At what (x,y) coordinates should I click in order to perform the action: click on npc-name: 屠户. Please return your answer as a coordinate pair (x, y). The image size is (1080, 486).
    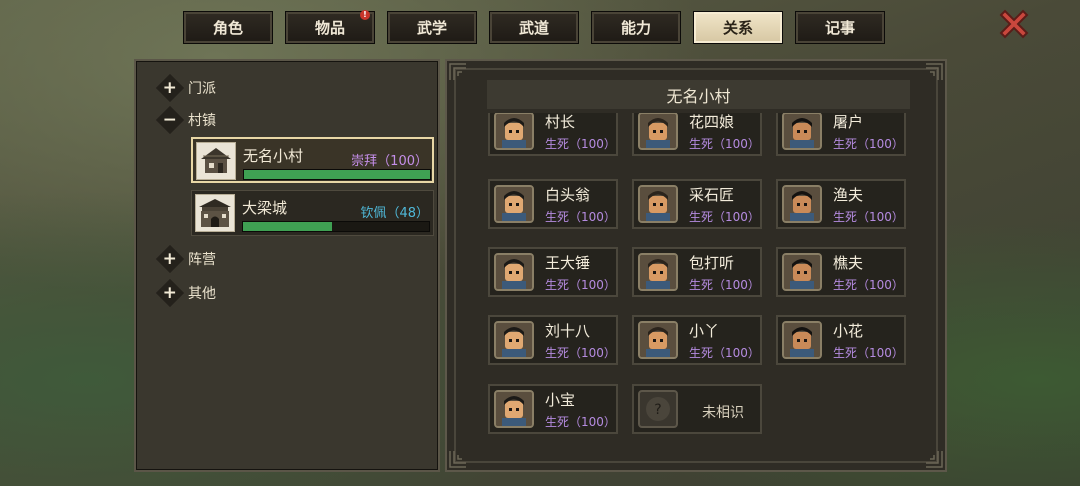
    Looking at the image, I should click on (848, 122).